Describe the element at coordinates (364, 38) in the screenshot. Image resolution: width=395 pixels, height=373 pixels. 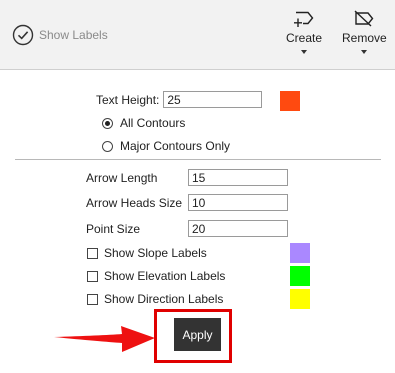
I see `remove-label: Remove` at that location.